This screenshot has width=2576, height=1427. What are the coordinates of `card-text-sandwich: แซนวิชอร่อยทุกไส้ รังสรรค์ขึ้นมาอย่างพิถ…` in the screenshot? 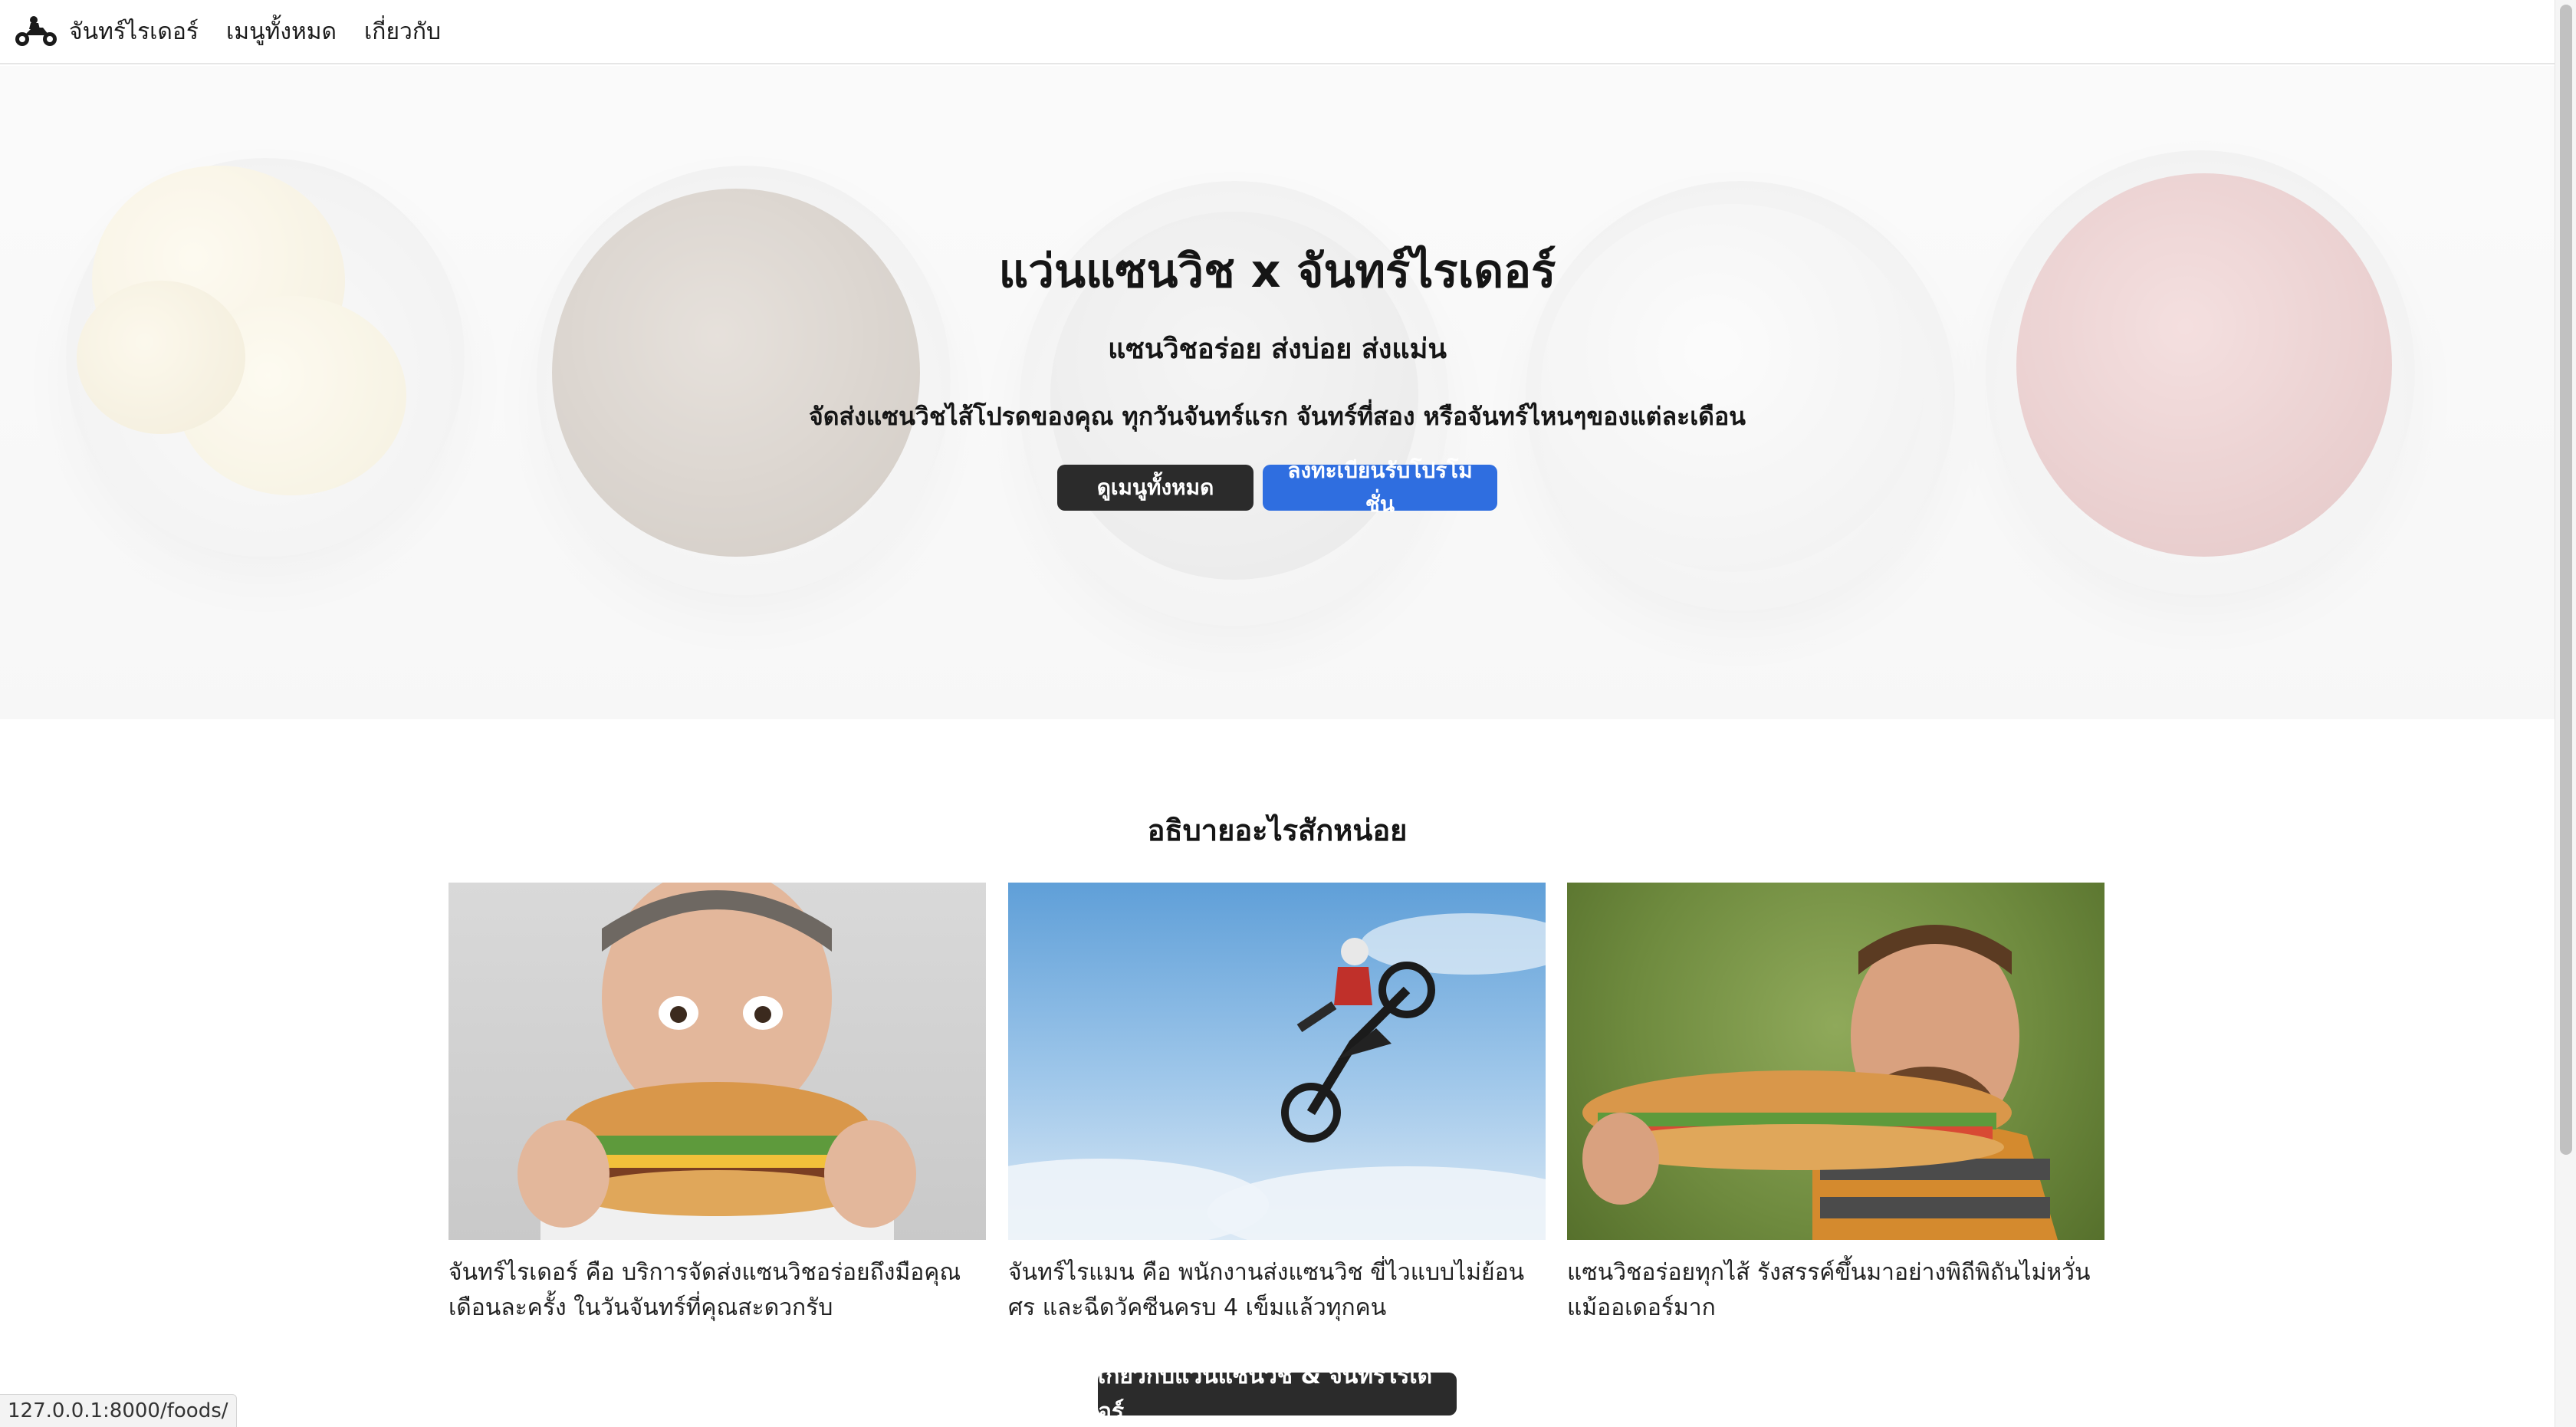 It's located at (1829, 1290).